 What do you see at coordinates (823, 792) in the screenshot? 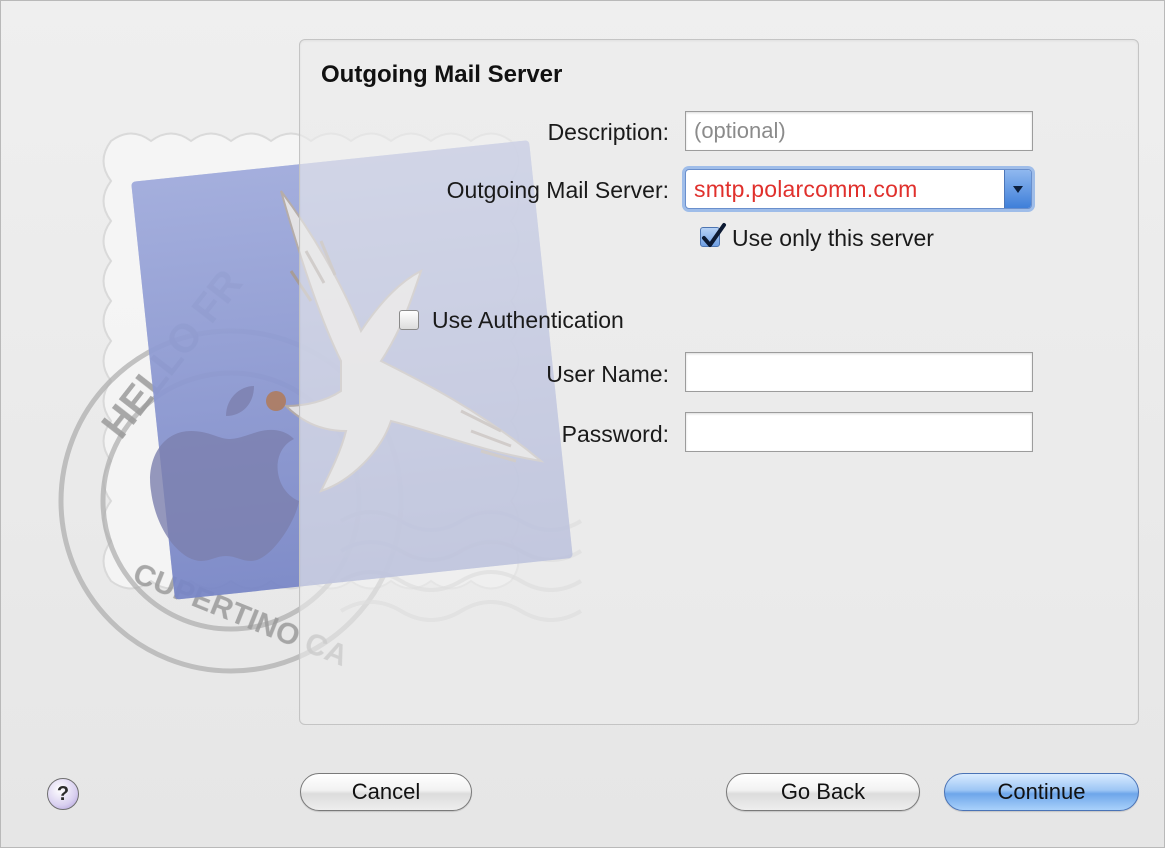
I see `go-back-button: Go Back` at bounding box center [823, 792].